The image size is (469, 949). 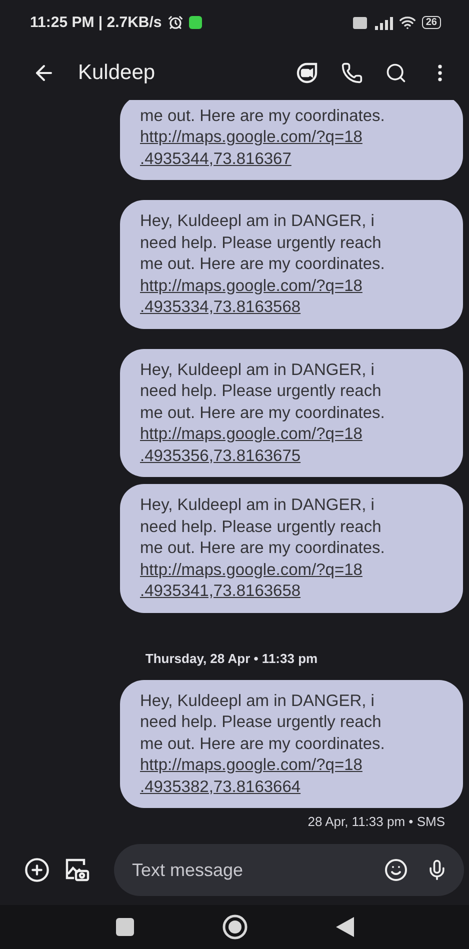 I want to click on battery-level: 26, so click(x=431, y=22).